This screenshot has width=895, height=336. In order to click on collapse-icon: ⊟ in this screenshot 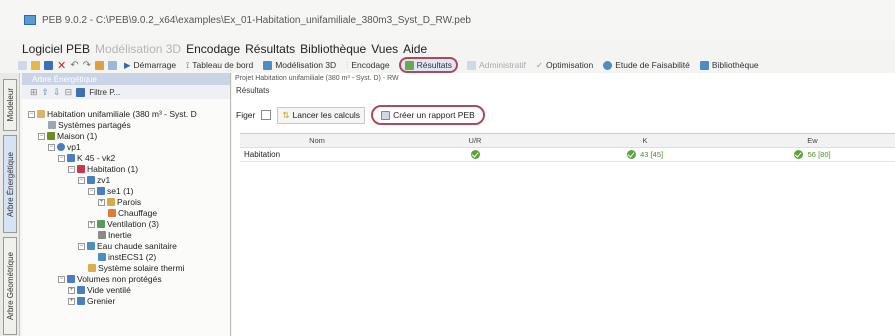, I will do `click(69, 92)`.